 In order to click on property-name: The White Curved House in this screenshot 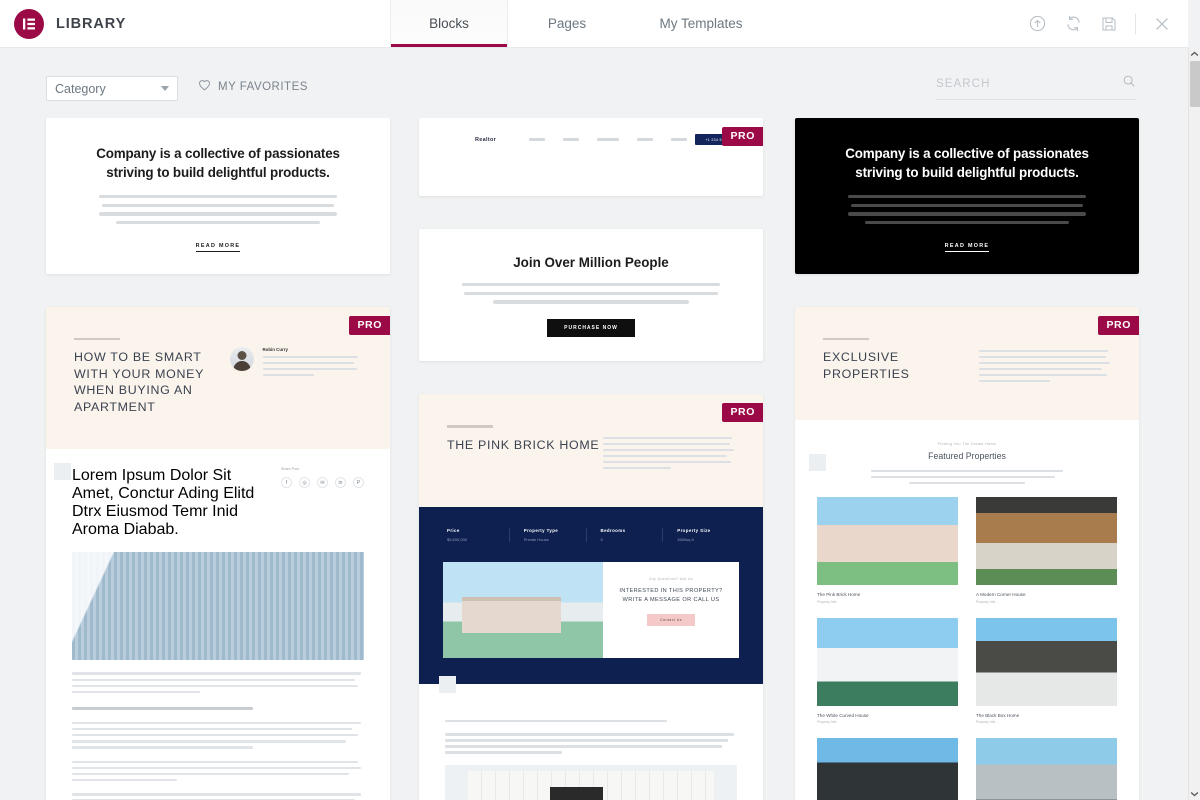, I will do `click(843, 715)`.